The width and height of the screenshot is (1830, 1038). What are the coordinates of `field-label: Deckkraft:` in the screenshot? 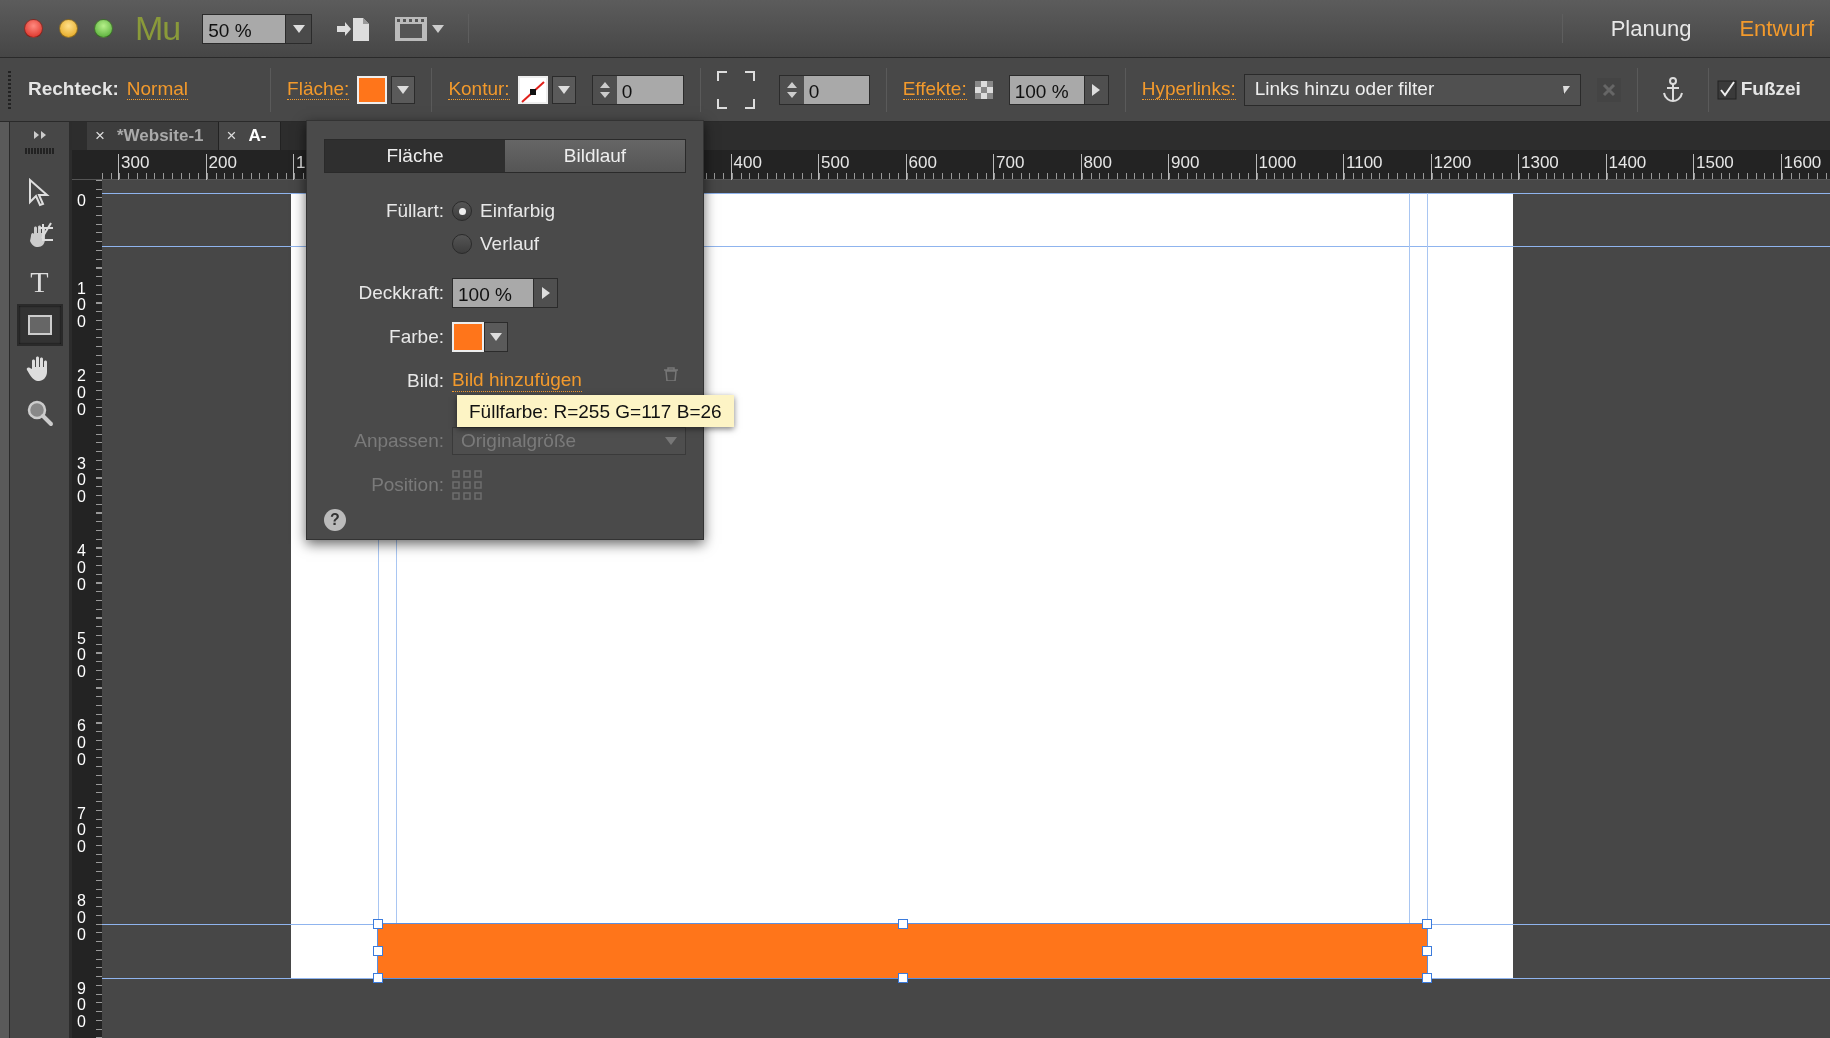 It's located at (400, 292).